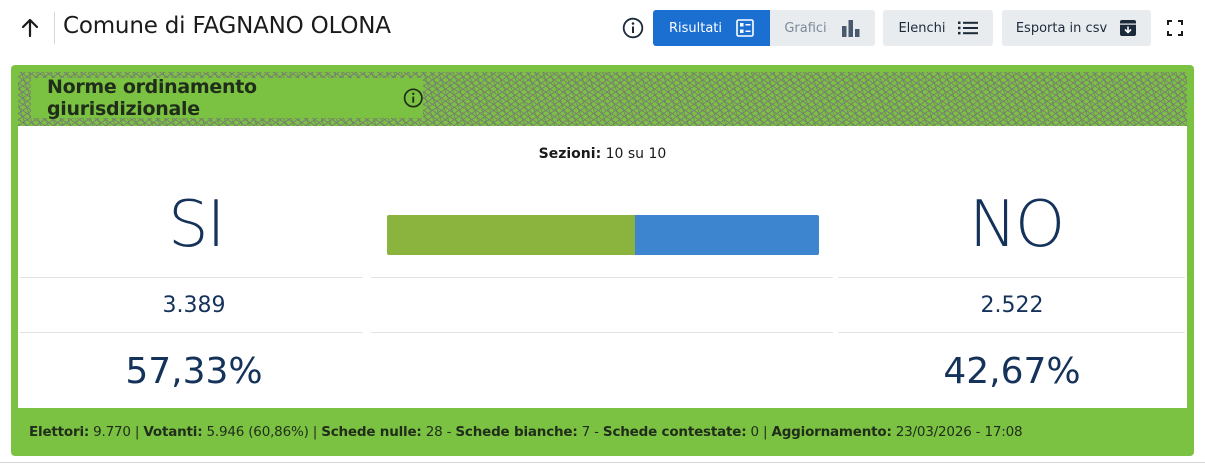 The height and width of the screenshot is (465, 1205). Describe the element at coordinates (602, 462) in the screenshot. I see `bottom-divider` at that location.